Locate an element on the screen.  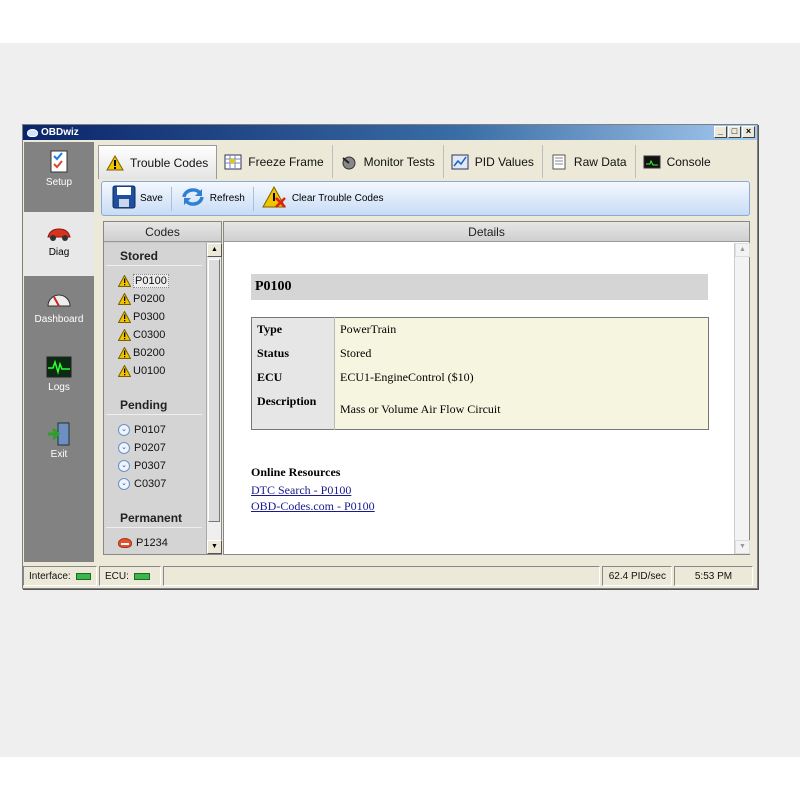
window-controls: _ □ × is located at coordinates (734, 132).